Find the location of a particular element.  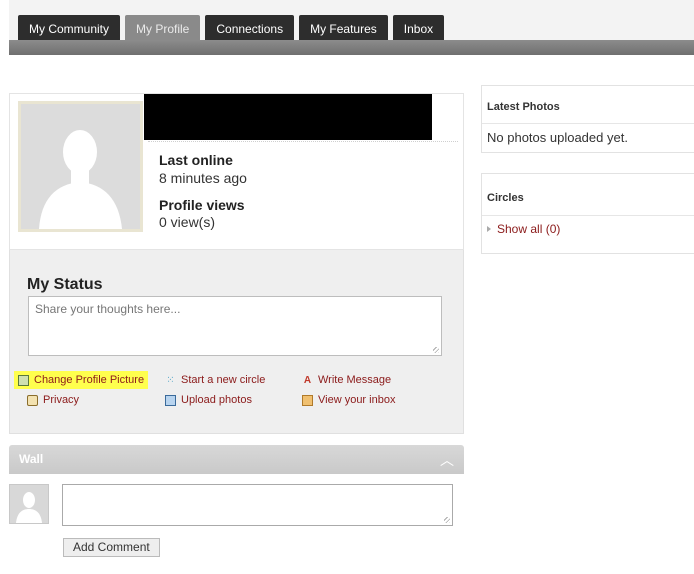

tab-inbox: Inbox is located at coordinates (418, 29).